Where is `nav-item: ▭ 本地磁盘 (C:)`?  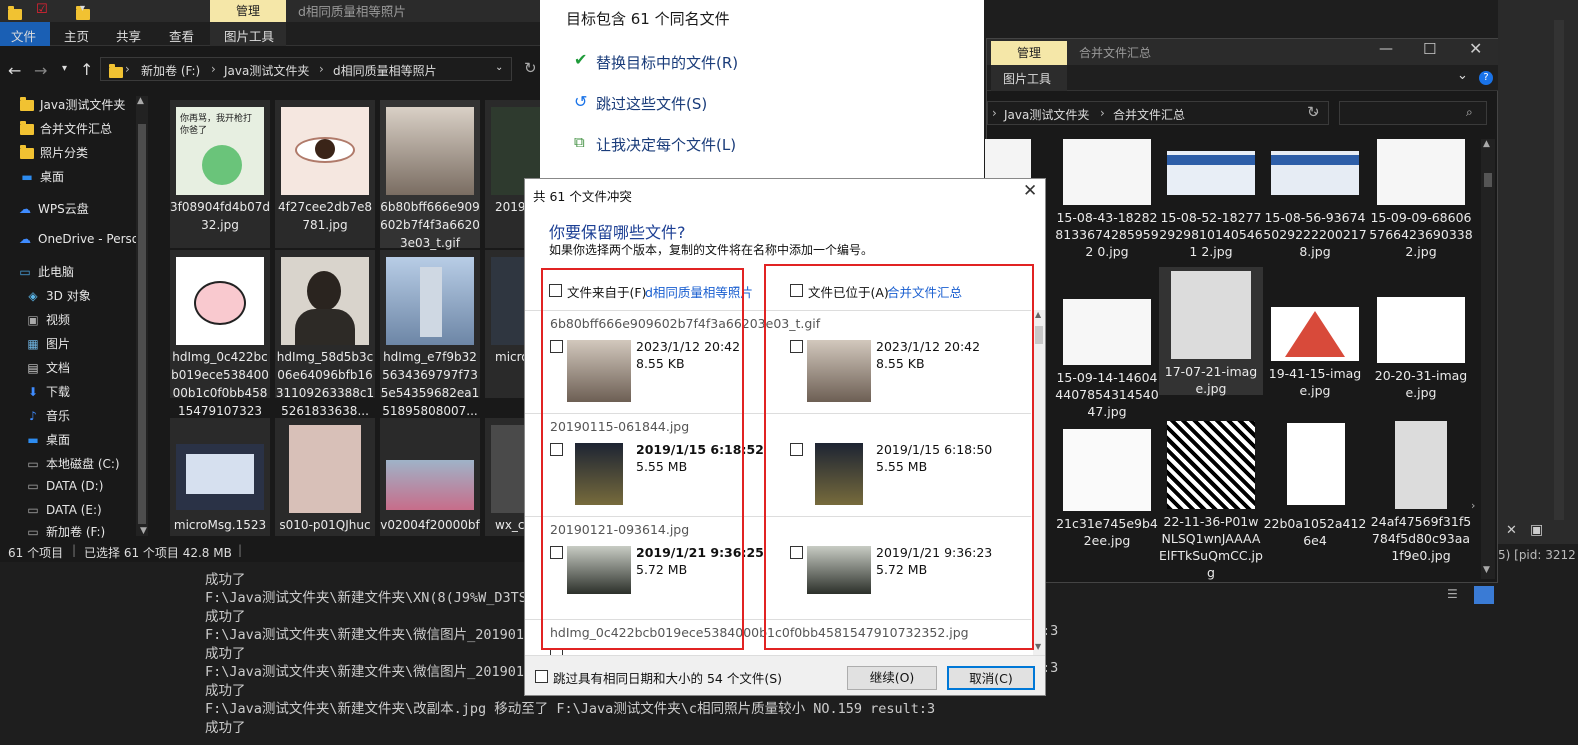 nav-item: ▭ 本地磁盘 (C:) is located at coordinates (72, 463).